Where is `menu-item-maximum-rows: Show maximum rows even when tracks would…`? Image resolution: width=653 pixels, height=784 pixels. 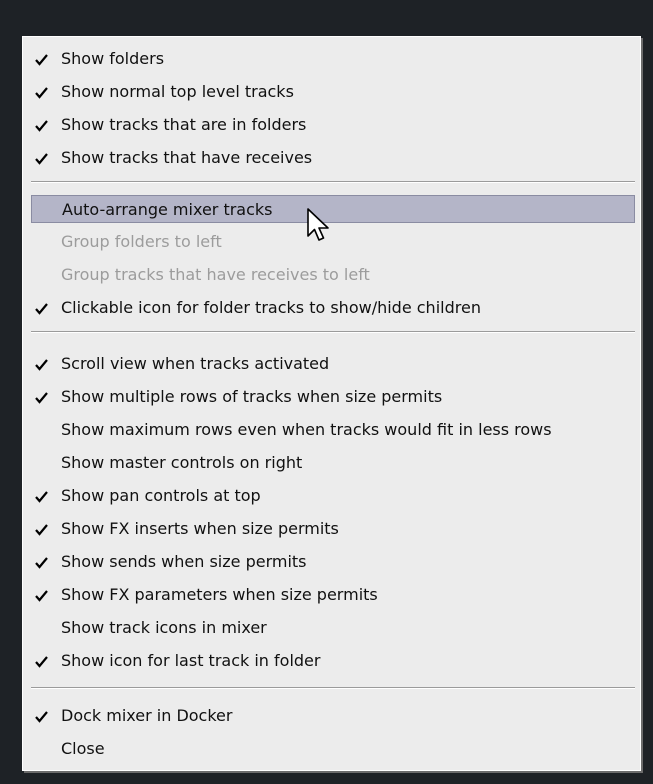
menu-item-maximum-rows: Show maximum rows even when tracks would… is located at coordinates (333, 430).